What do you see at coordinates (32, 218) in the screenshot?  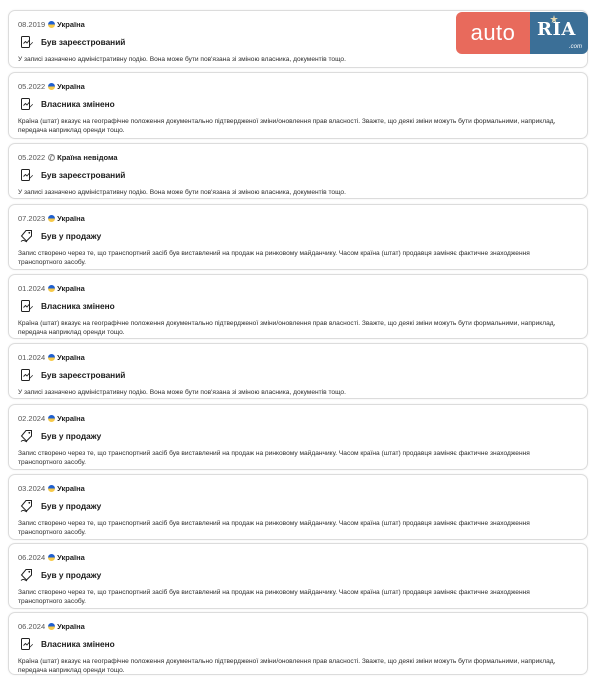 I see `event-date: 07.2023` at bounding box center [32, 218].